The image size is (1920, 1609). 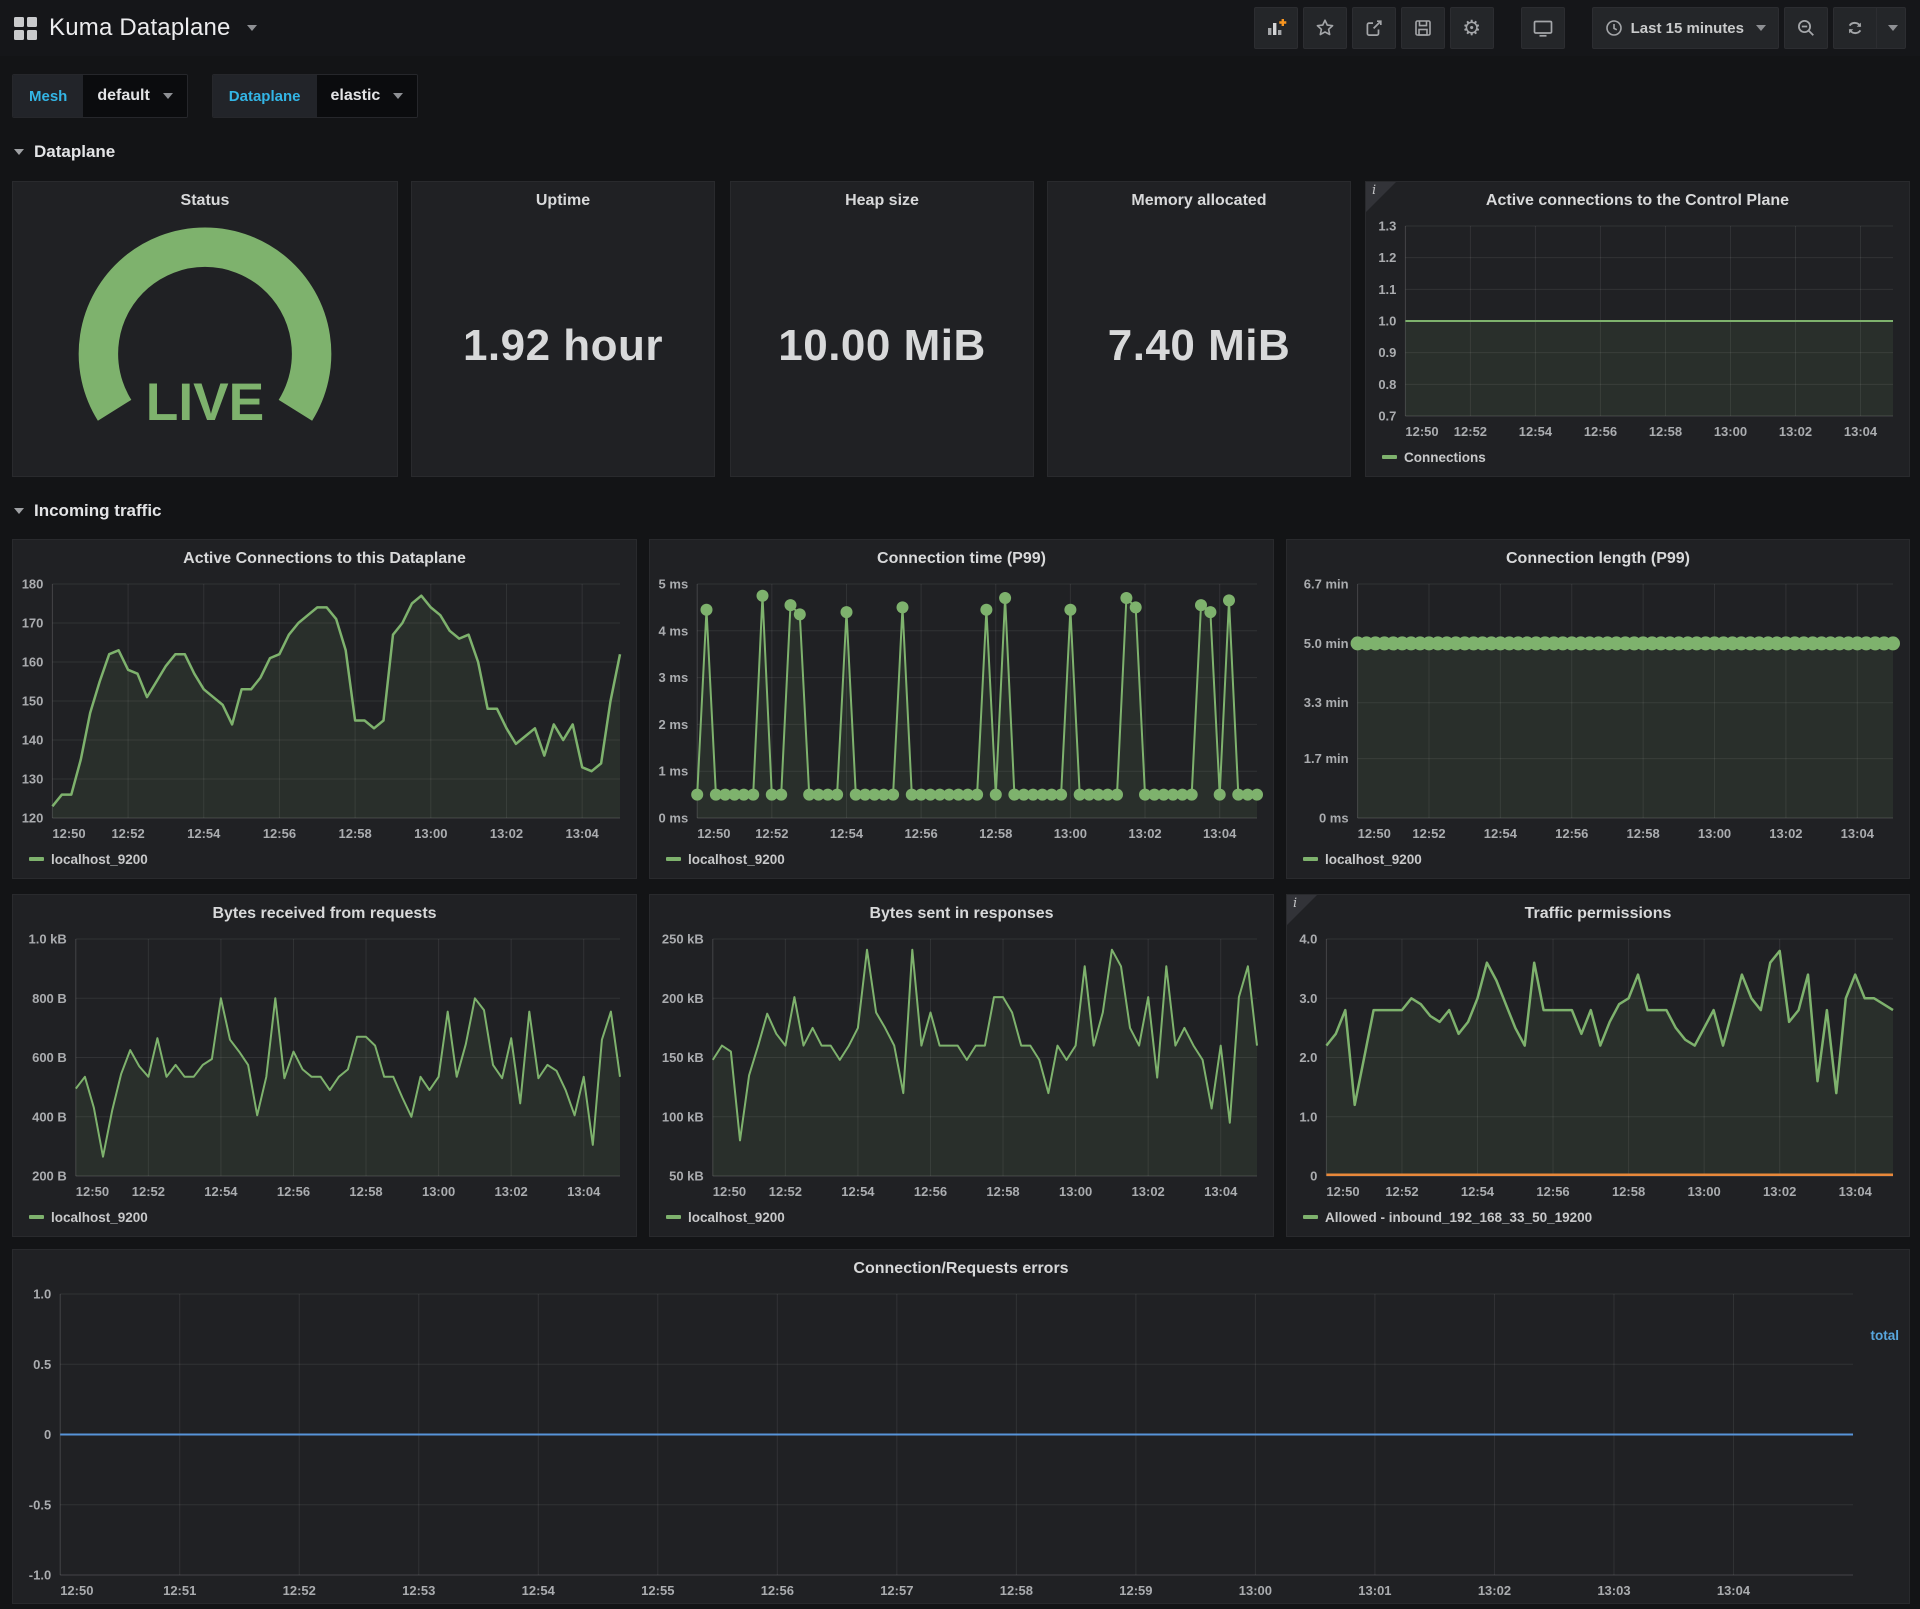 I want to click on time-range-label: Last 15 minutes, so click(x=1687, y=28).